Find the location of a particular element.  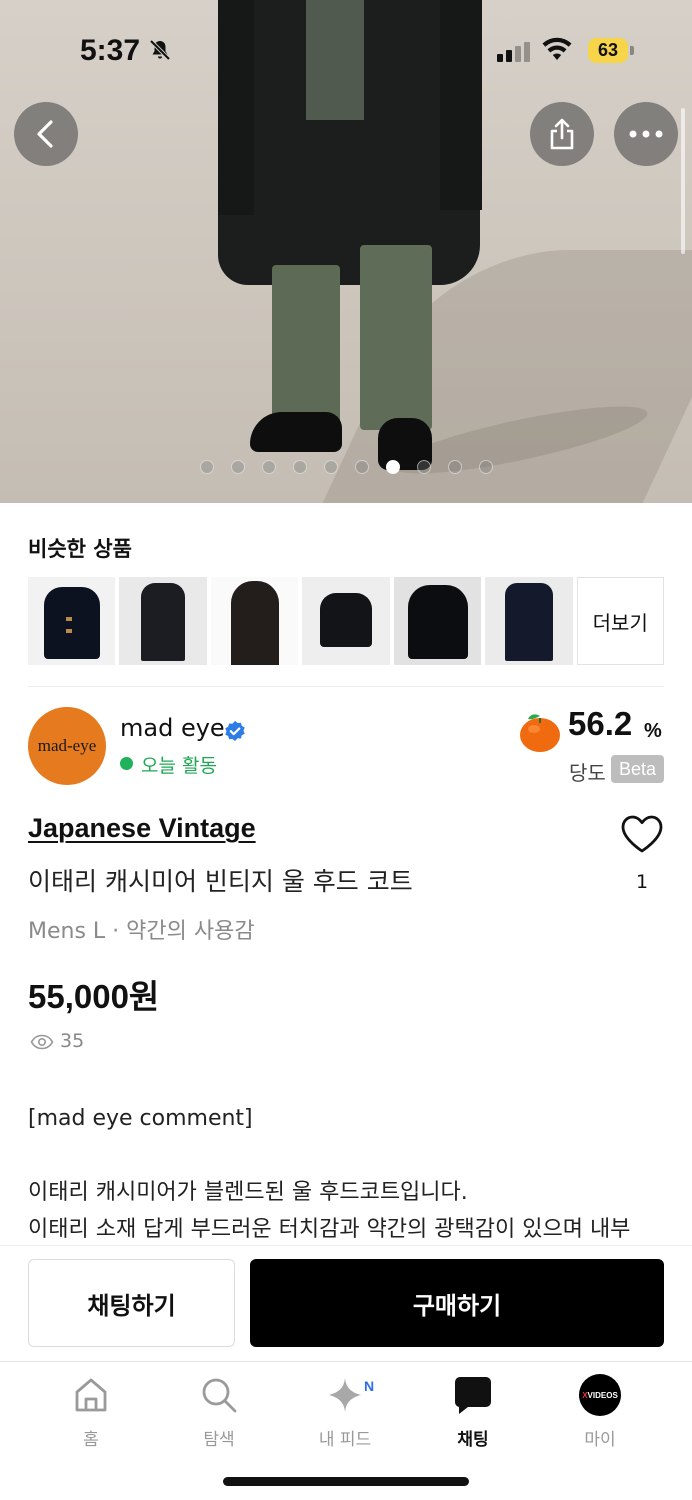

tangerine-icon is located at coordinates (540, 733).